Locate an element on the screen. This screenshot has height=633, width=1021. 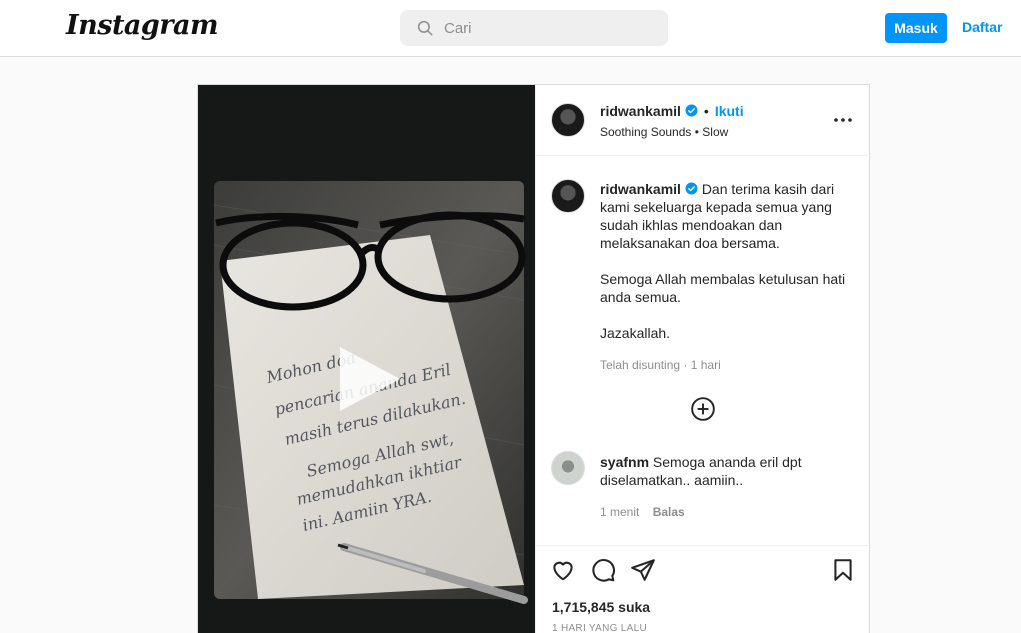
post-header: ridwankamil • Ikuti Soothing Sounds • Slow is located at coordinates (703, 120).